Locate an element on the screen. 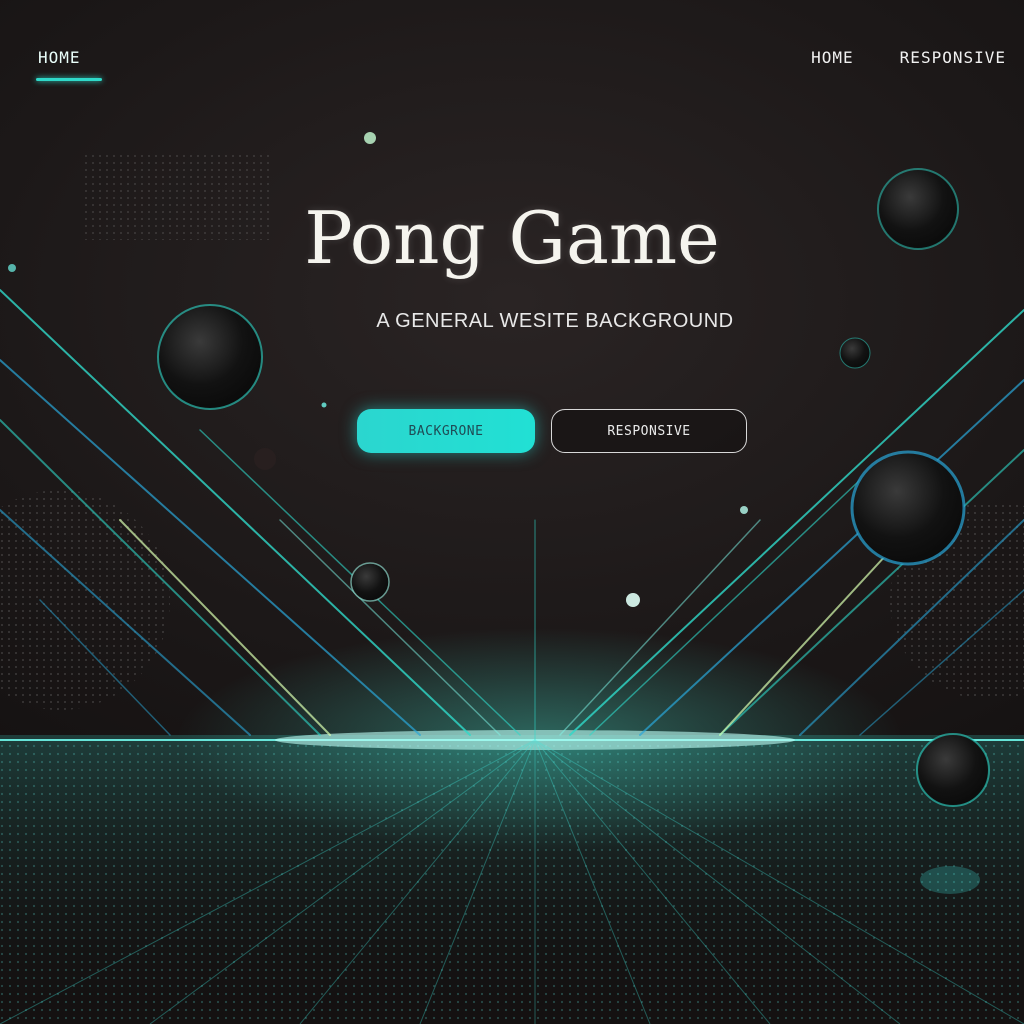  nav-home-link: HOME is located at coordinates (832, 57).